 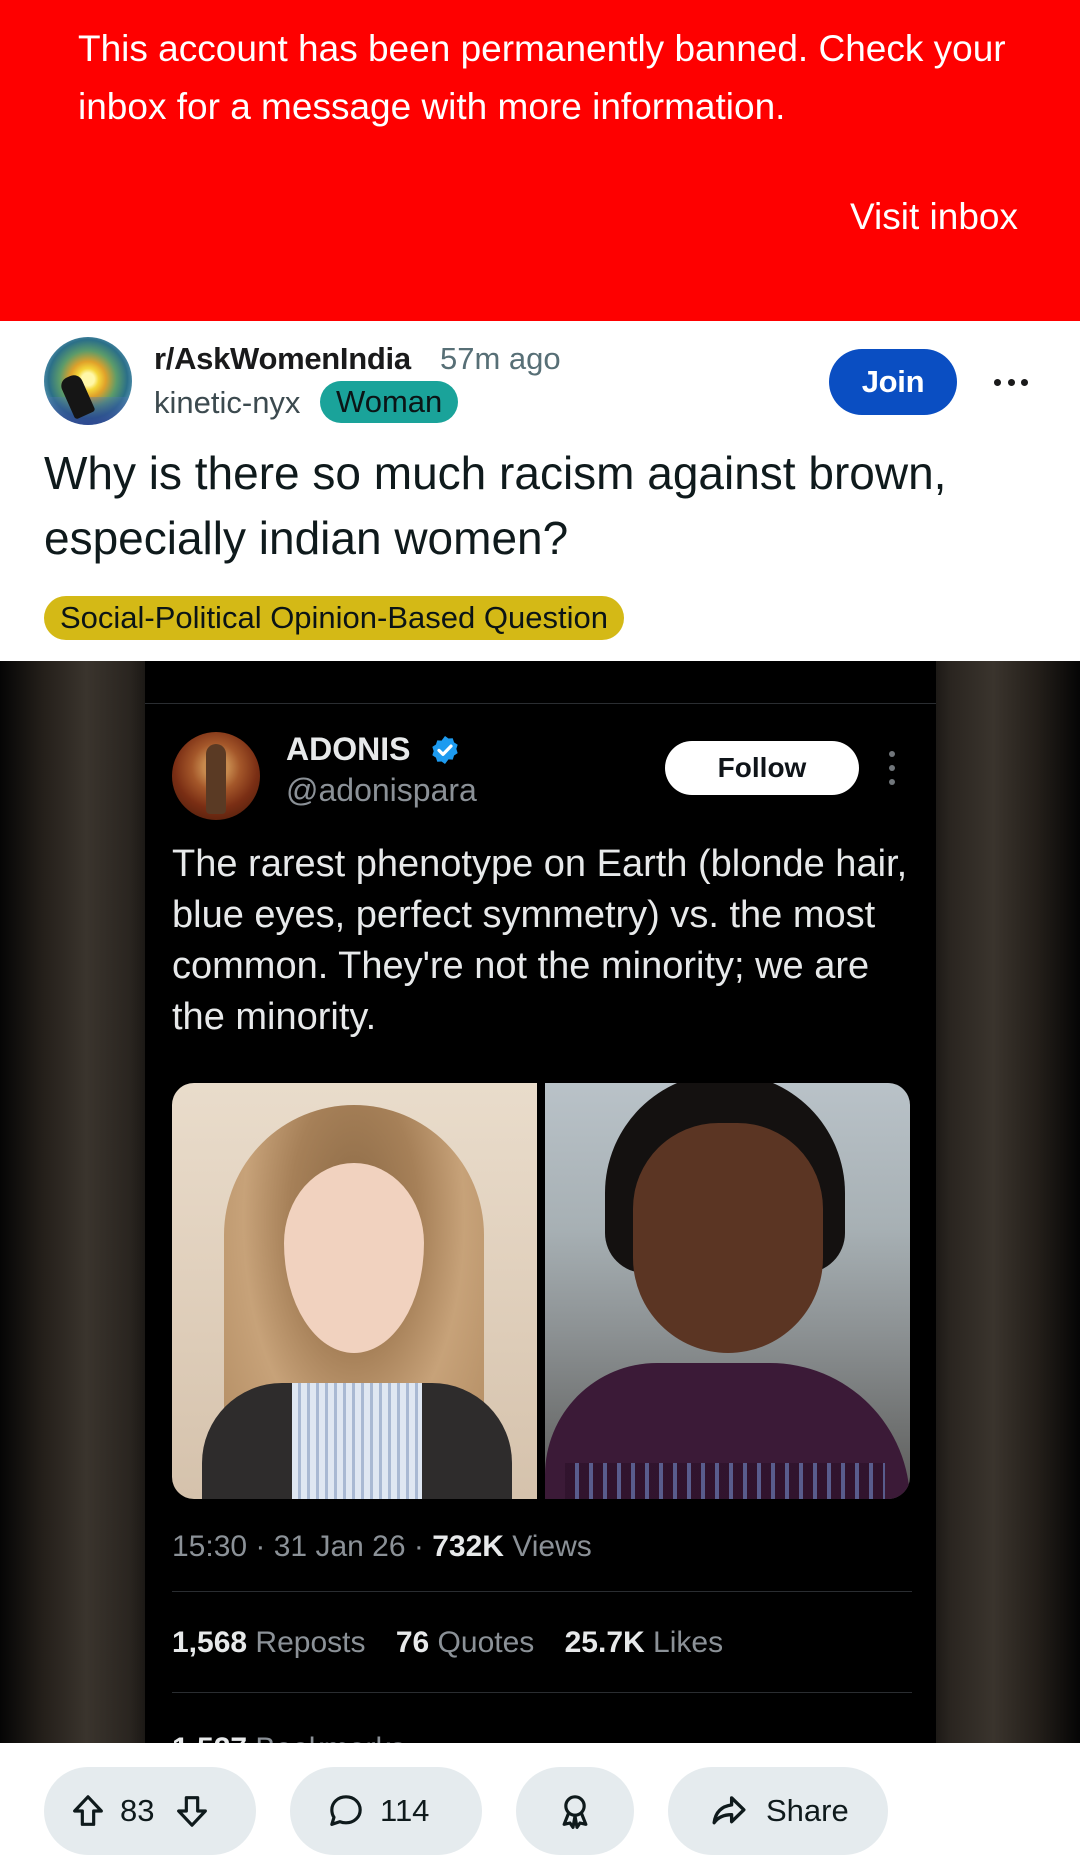 What do you see at coordinates (354, 1291) in the screenshot?
I see `tweet-photo-blonde-woman` at bounding box center [354, 1291].